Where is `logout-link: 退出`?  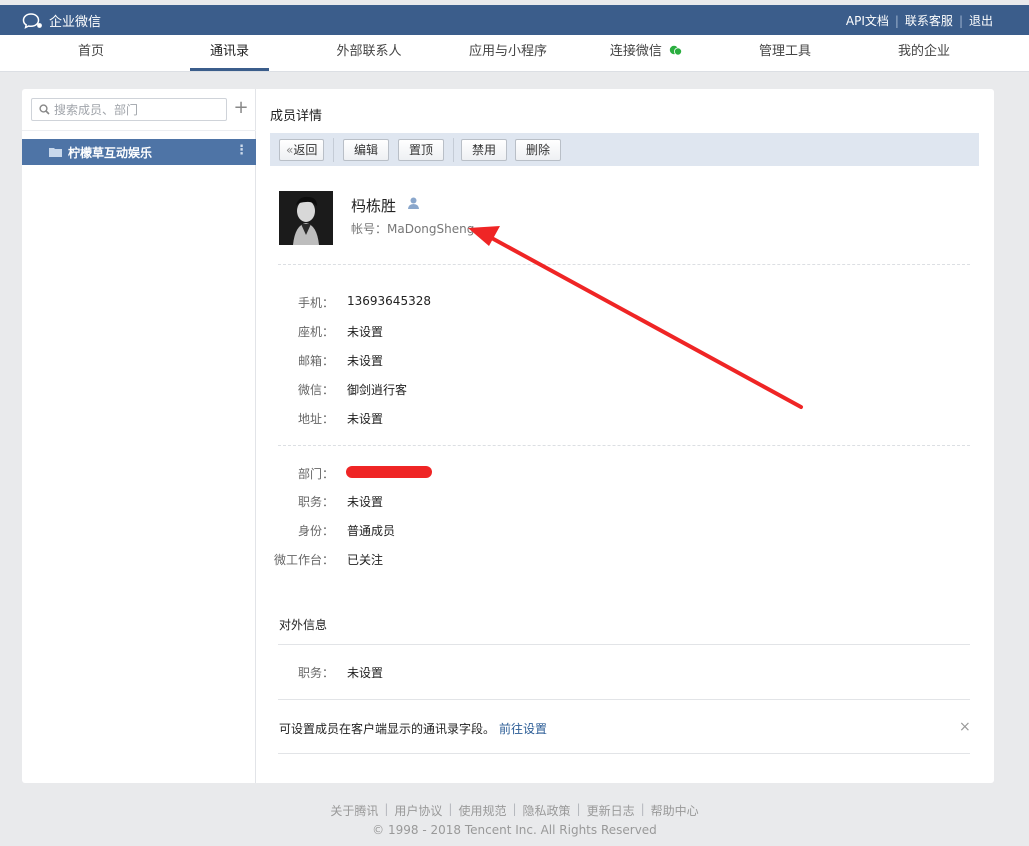 logout-link: 退出 is located at coordinates (981, 20).